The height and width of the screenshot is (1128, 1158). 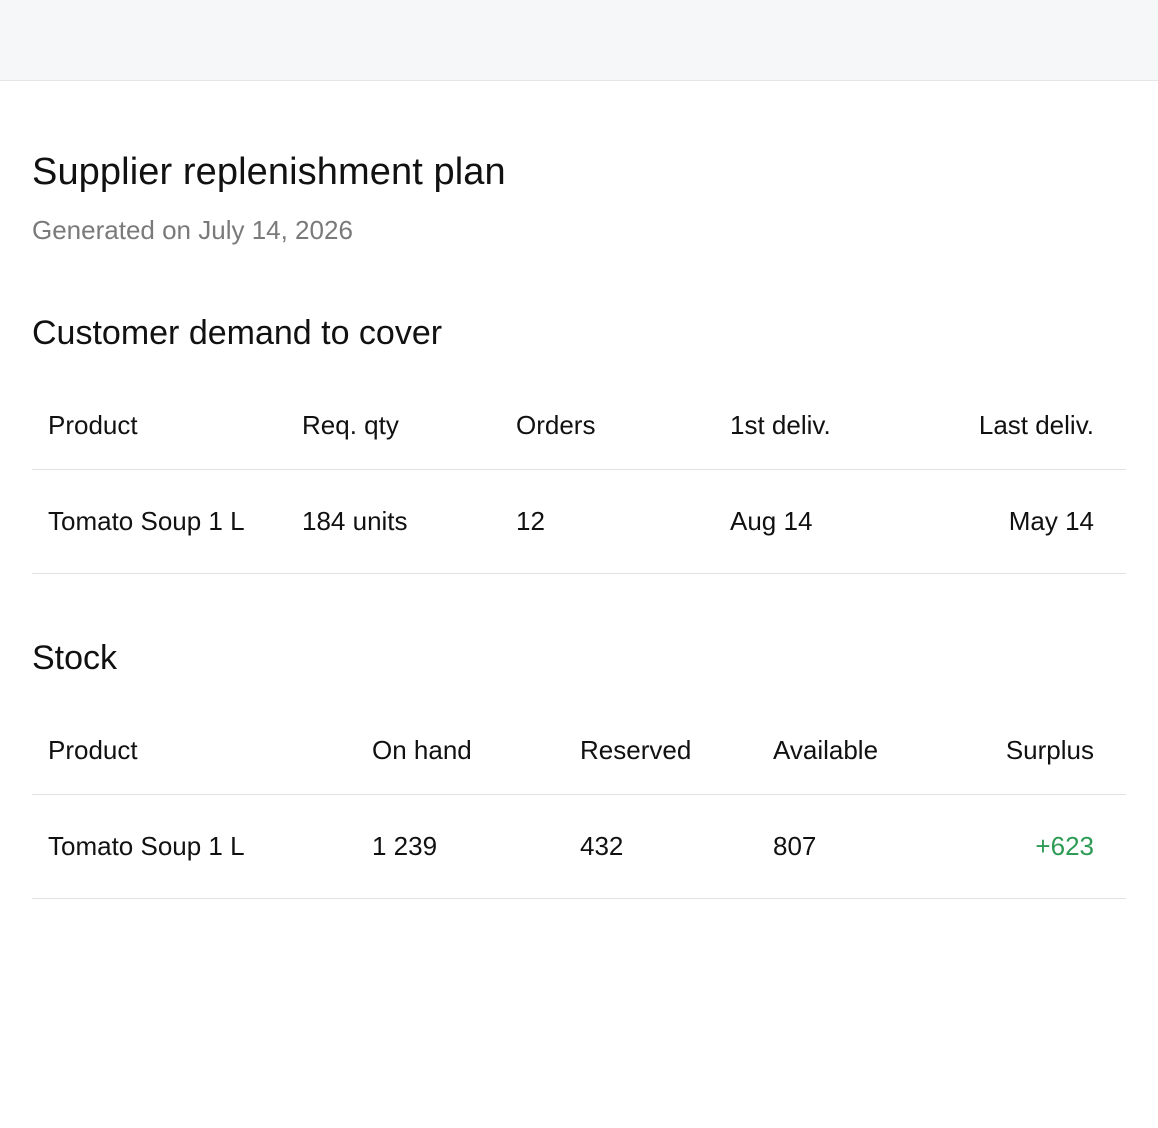 What do you see at coordinates (852, 750) in the screenshot?
I see `stock-header-available: Available` at bounding box center [852, 750].